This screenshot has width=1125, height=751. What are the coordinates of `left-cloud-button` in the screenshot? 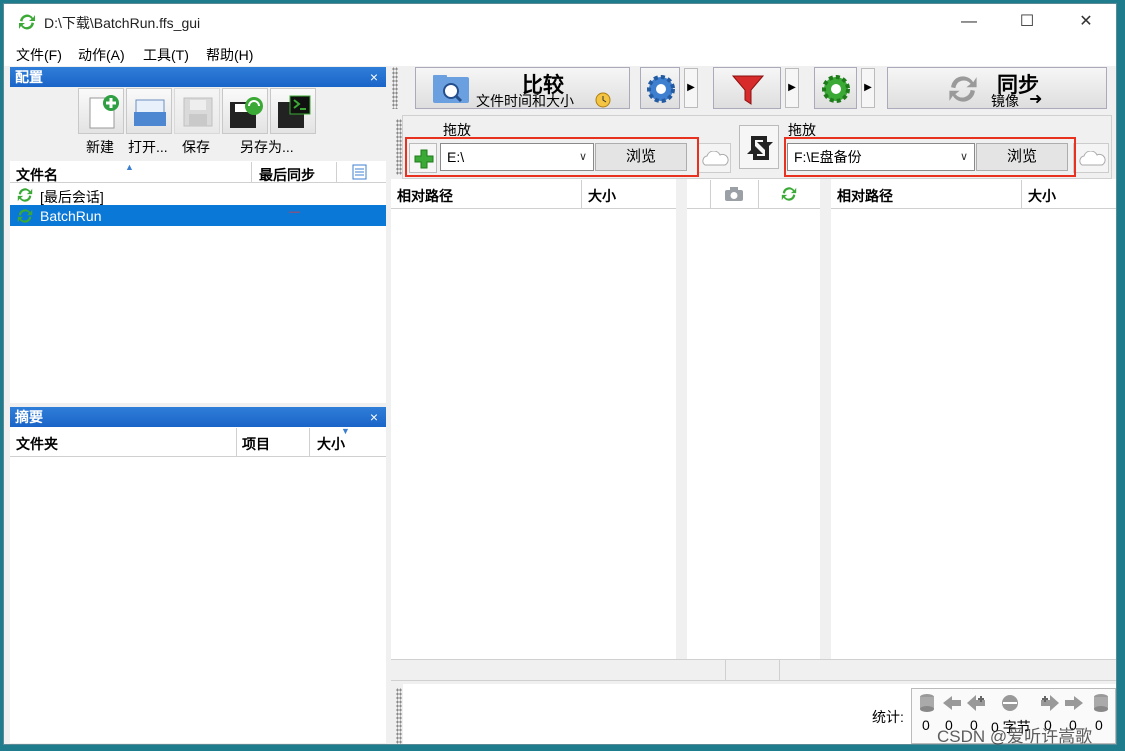 It's located at (714, 158).